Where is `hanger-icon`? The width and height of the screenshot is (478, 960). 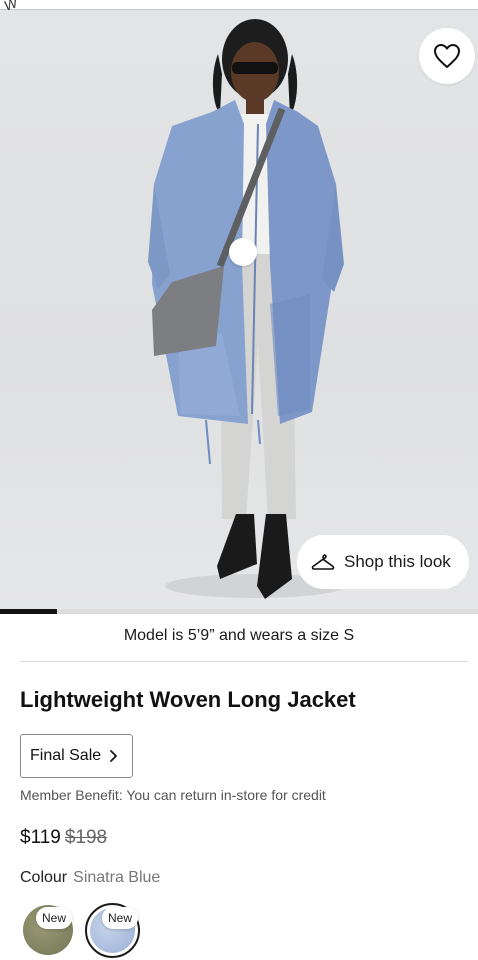 hanger-icon is located at coordinates (323, 562).